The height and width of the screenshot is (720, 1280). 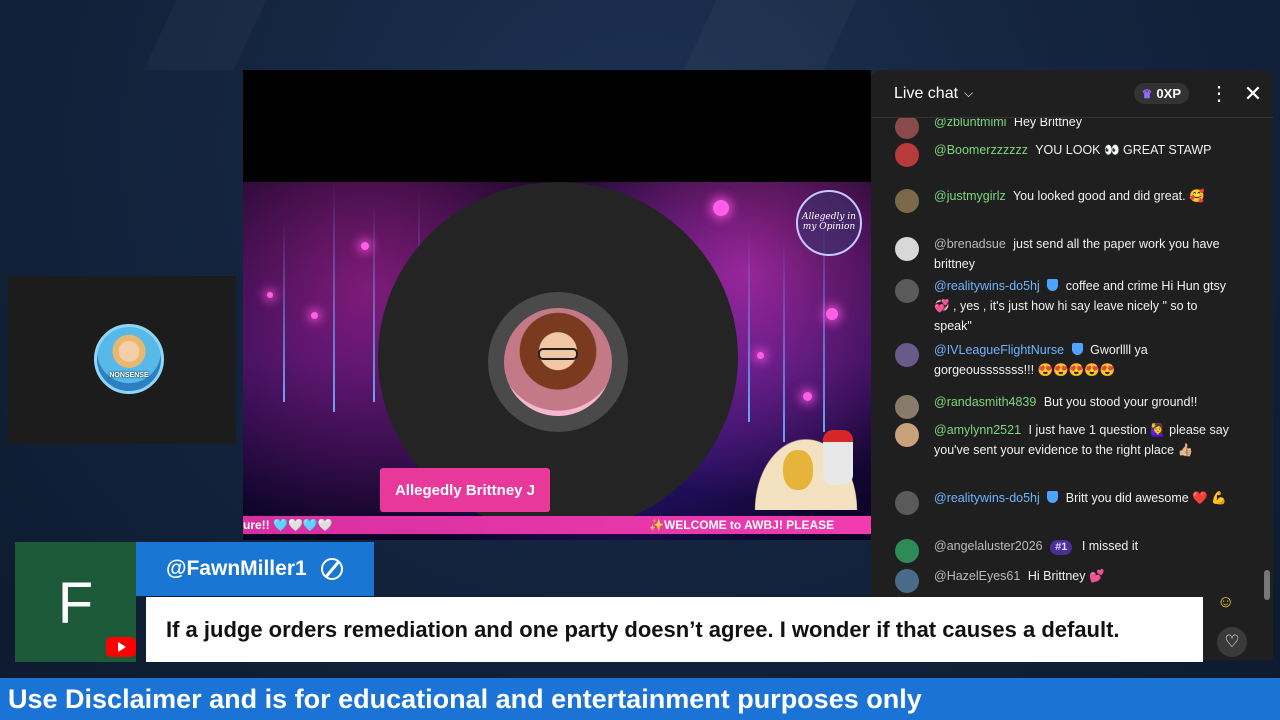 What do you see at coordinates (985, 402) in the screenshot?
I see `chat-author: @randasmith4839` at bounding box center [985, 402].